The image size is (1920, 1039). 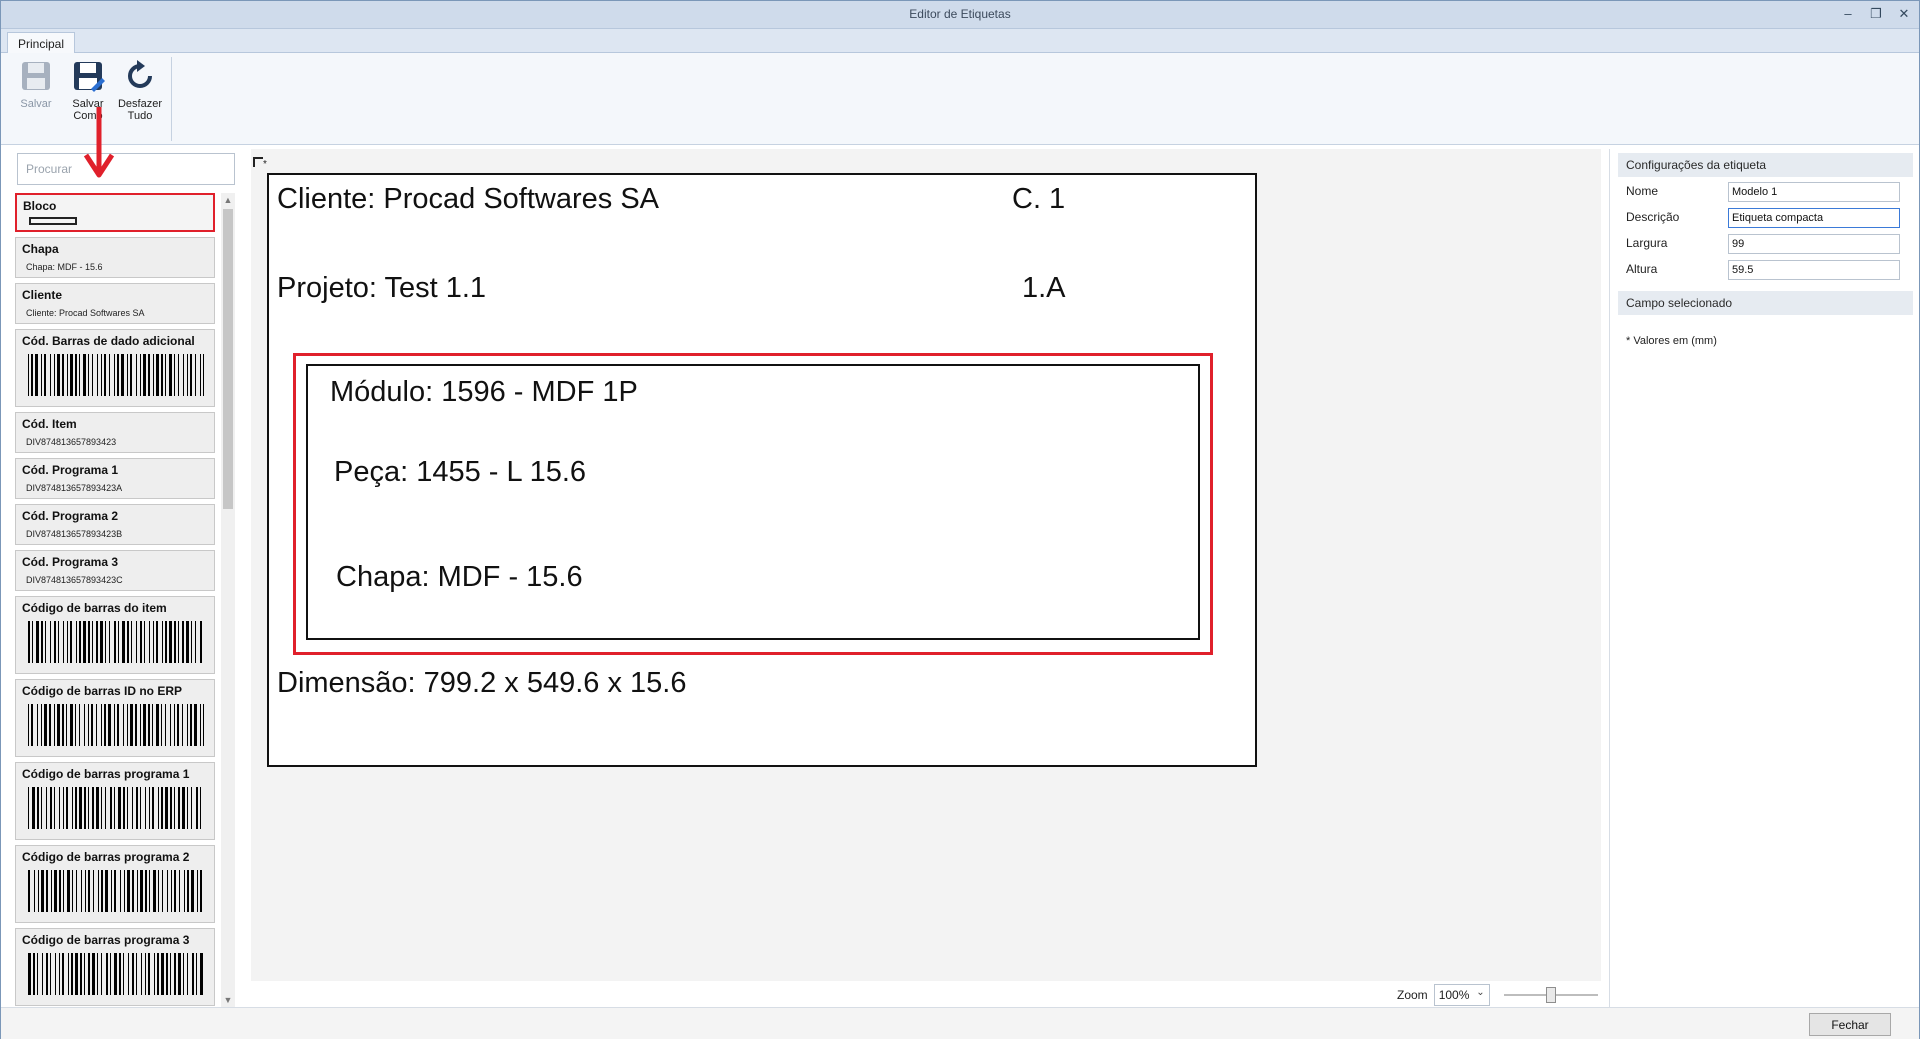 What do you see at coordinates (468, 199) in the screenshot?
I see `label-field-cliente: Cliente: Procad Softwares SA` at bounding box center [468, 199].